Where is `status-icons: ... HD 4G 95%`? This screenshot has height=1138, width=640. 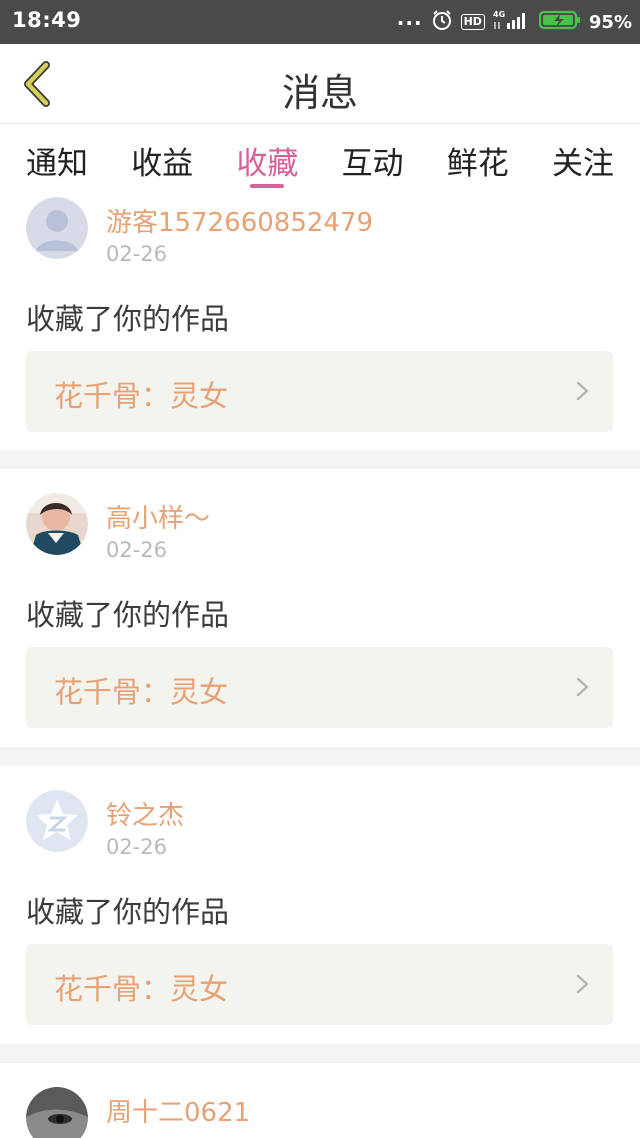
status-icons: ... HD 4G 95% is located at coordinates (514, 22).